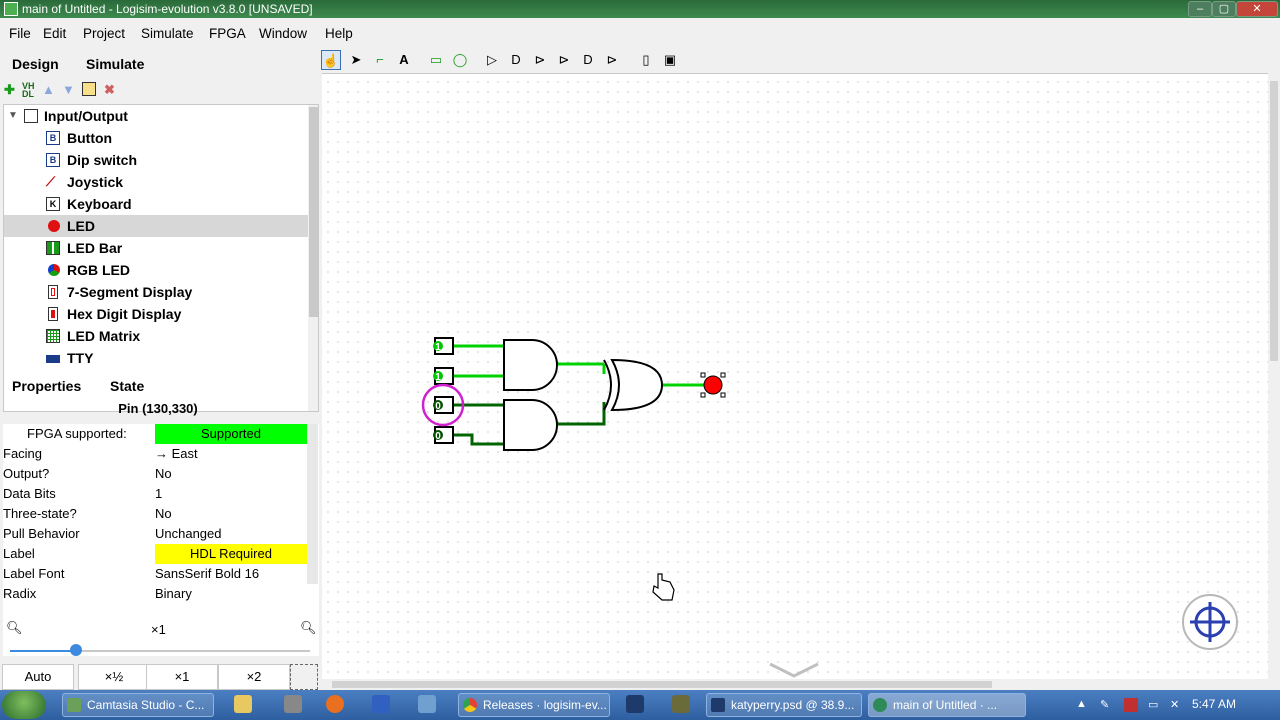 Image resolution: width=1280 pixels, height=720 pixels. What do you see at coordinates (156, 182) in the screenshot?
I see `tree-item-joystick: ⟋ Joystick` at bounding box center [156, 182].